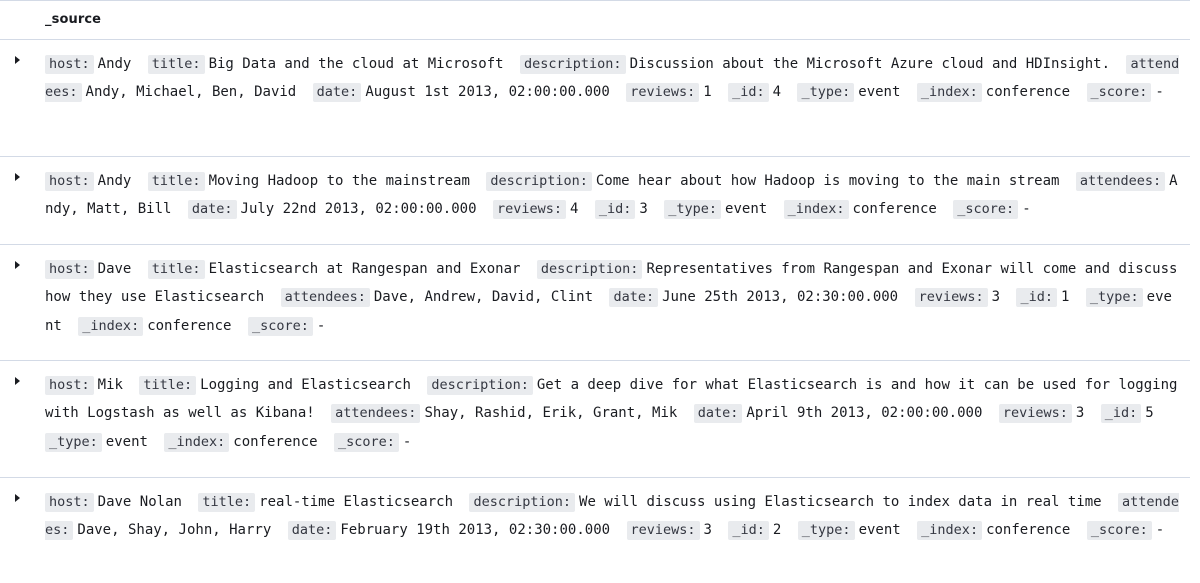  I want to click on source-field: attendees: Shay, Rashid, Erik, Grant, Mik, so click(508, 414).